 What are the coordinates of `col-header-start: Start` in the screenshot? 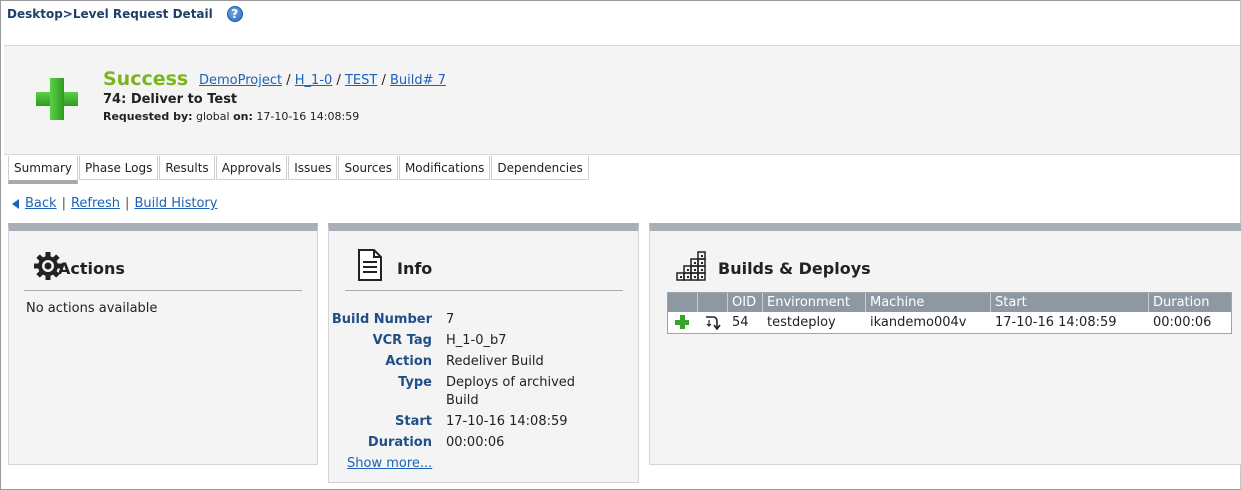 It's located at (1070, 302).